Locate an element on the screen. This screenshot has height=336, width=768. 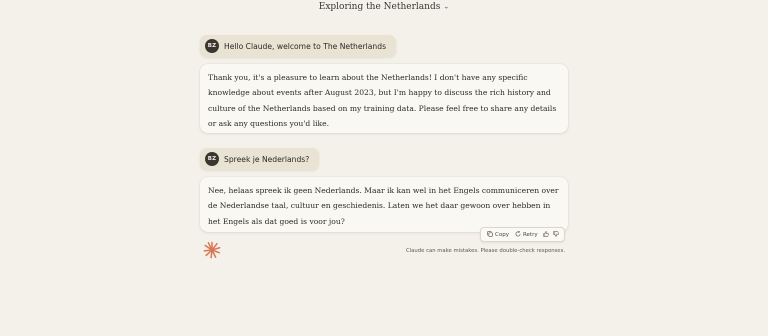
user-message-text: Hello Claude, welcome to The Netherlands is located at coordinates (305, 46).